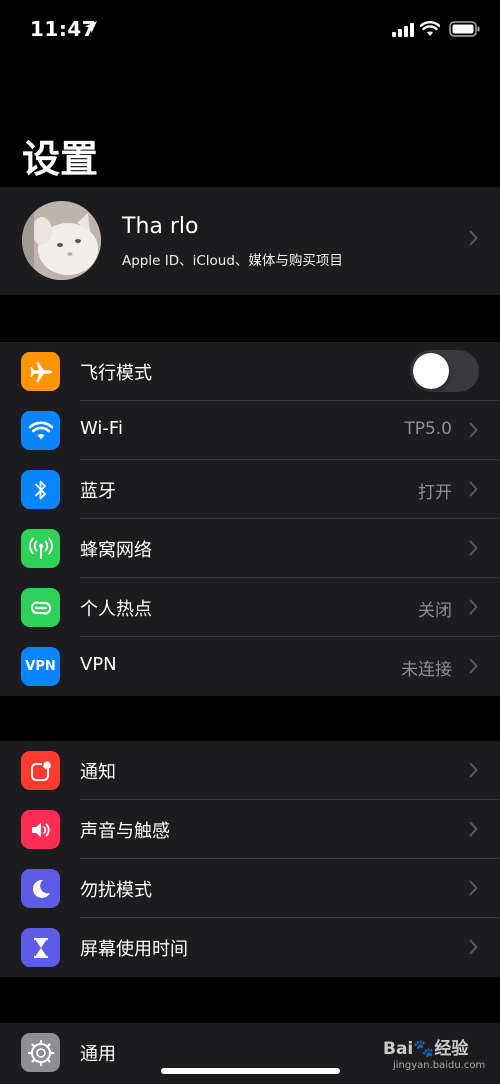  What do you see at coordinates (435, 493) in the screenshot?
I see `bluetooth-value: 打开` at bounding box center [435, 493].